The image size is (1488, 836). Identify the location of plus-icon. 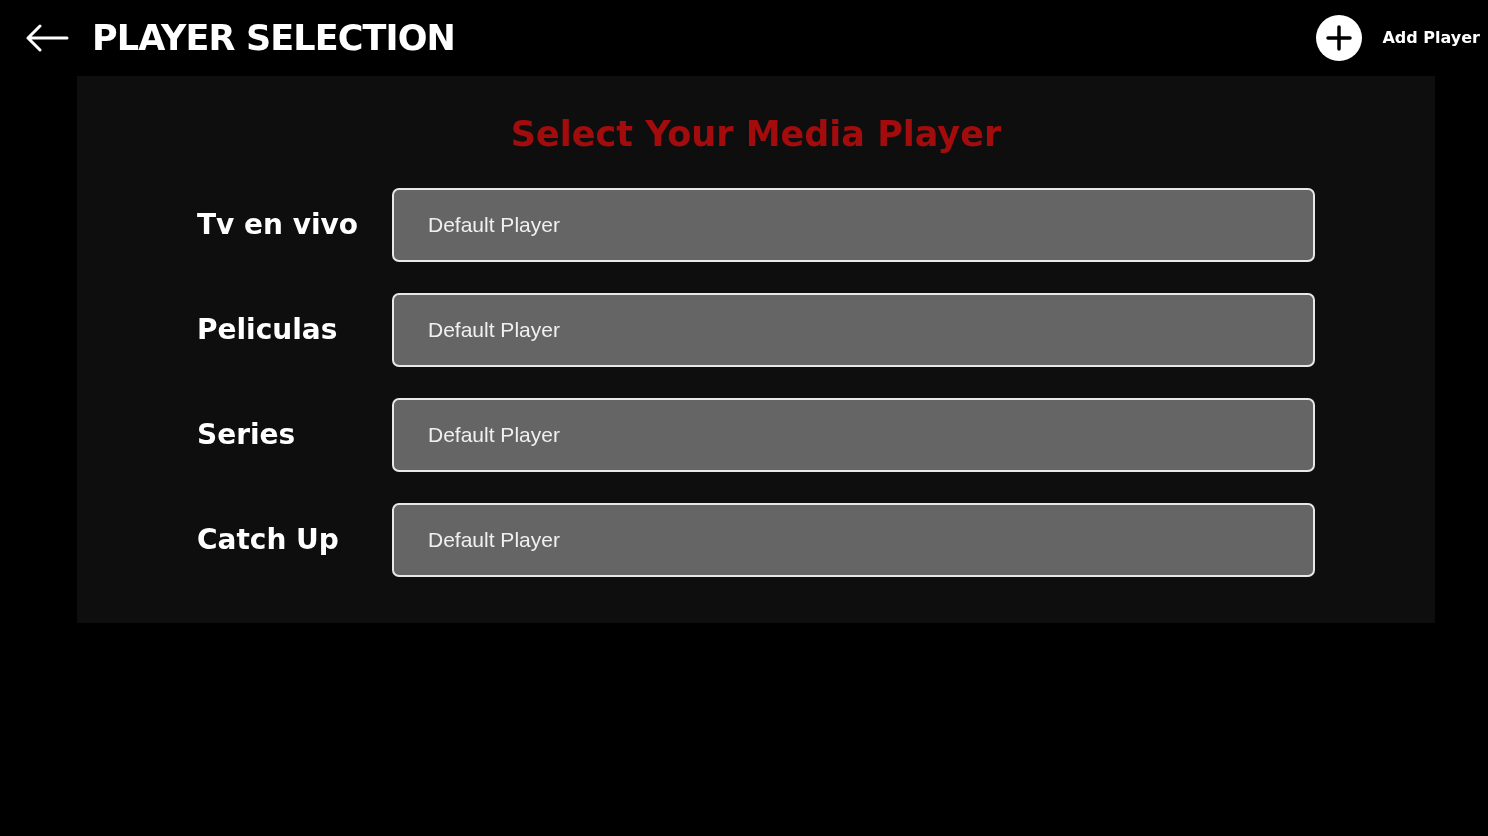
(1339, 38).